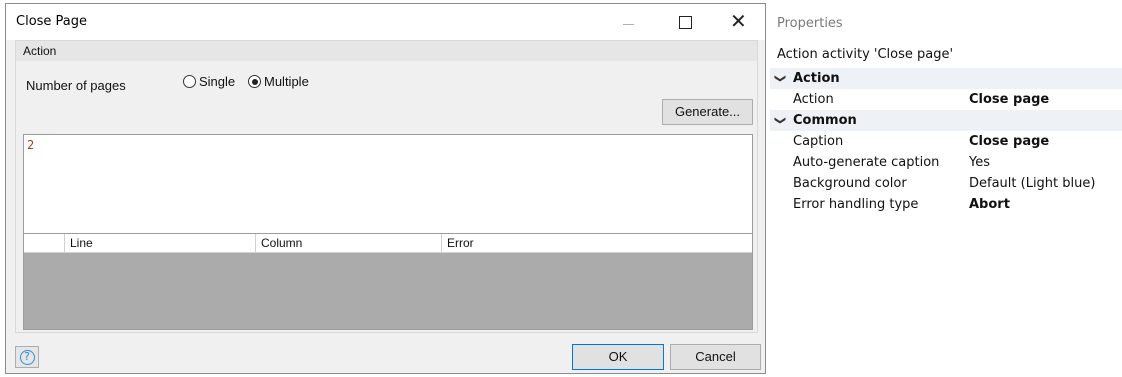 The width and height of the screenshot is (1122, 377). Describe the element at coordinates (44, 243) in the screenshot. I see `column-header-blank` at that location.